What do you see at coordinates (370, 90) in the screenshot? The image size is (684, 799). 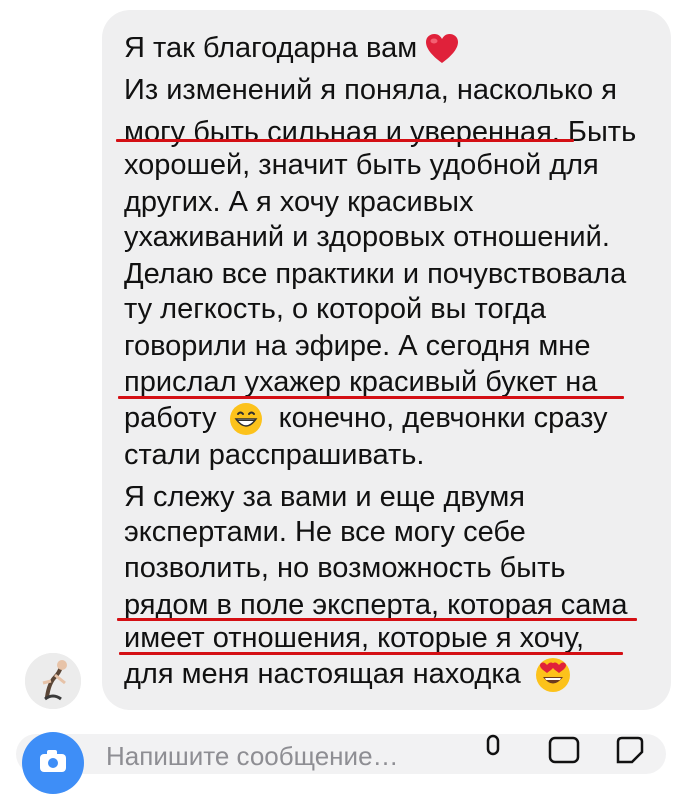 I see `message-line-2: Из изменений я поняла, насколько я` at bounding box center [370, 90].